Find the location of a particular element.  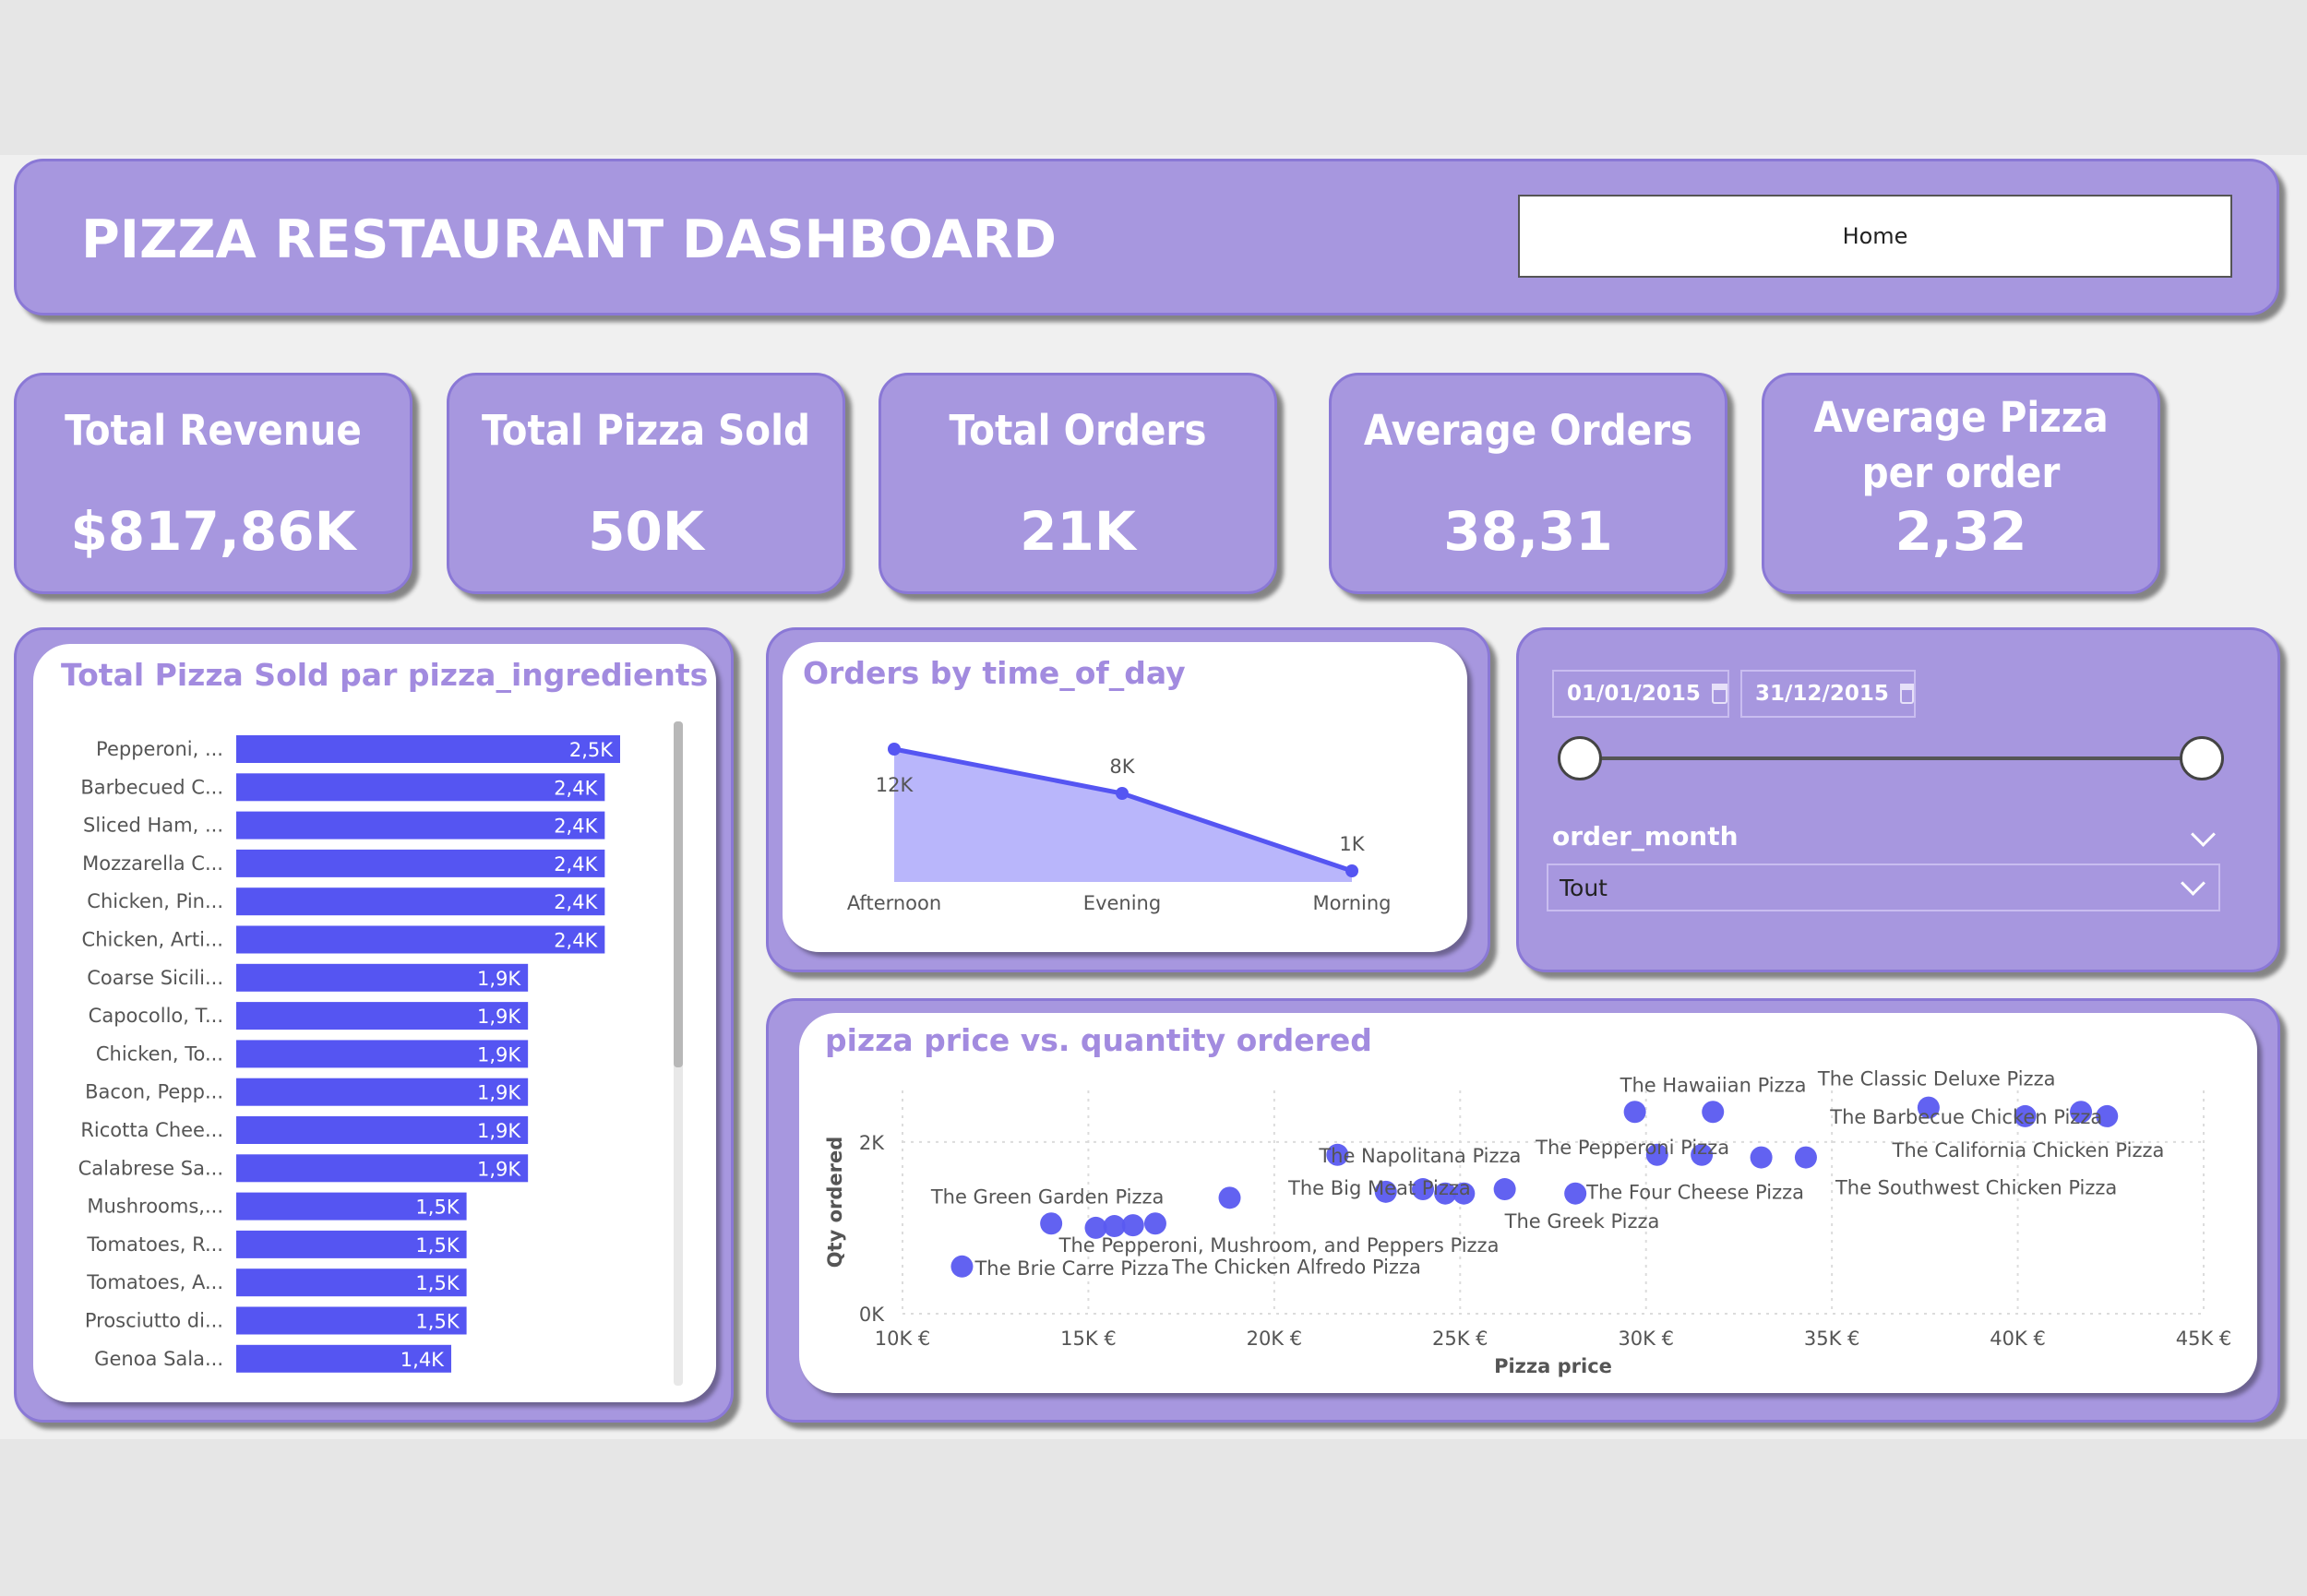

date-end-field: 31/12/2015 is located at coordinates (1828, 694).